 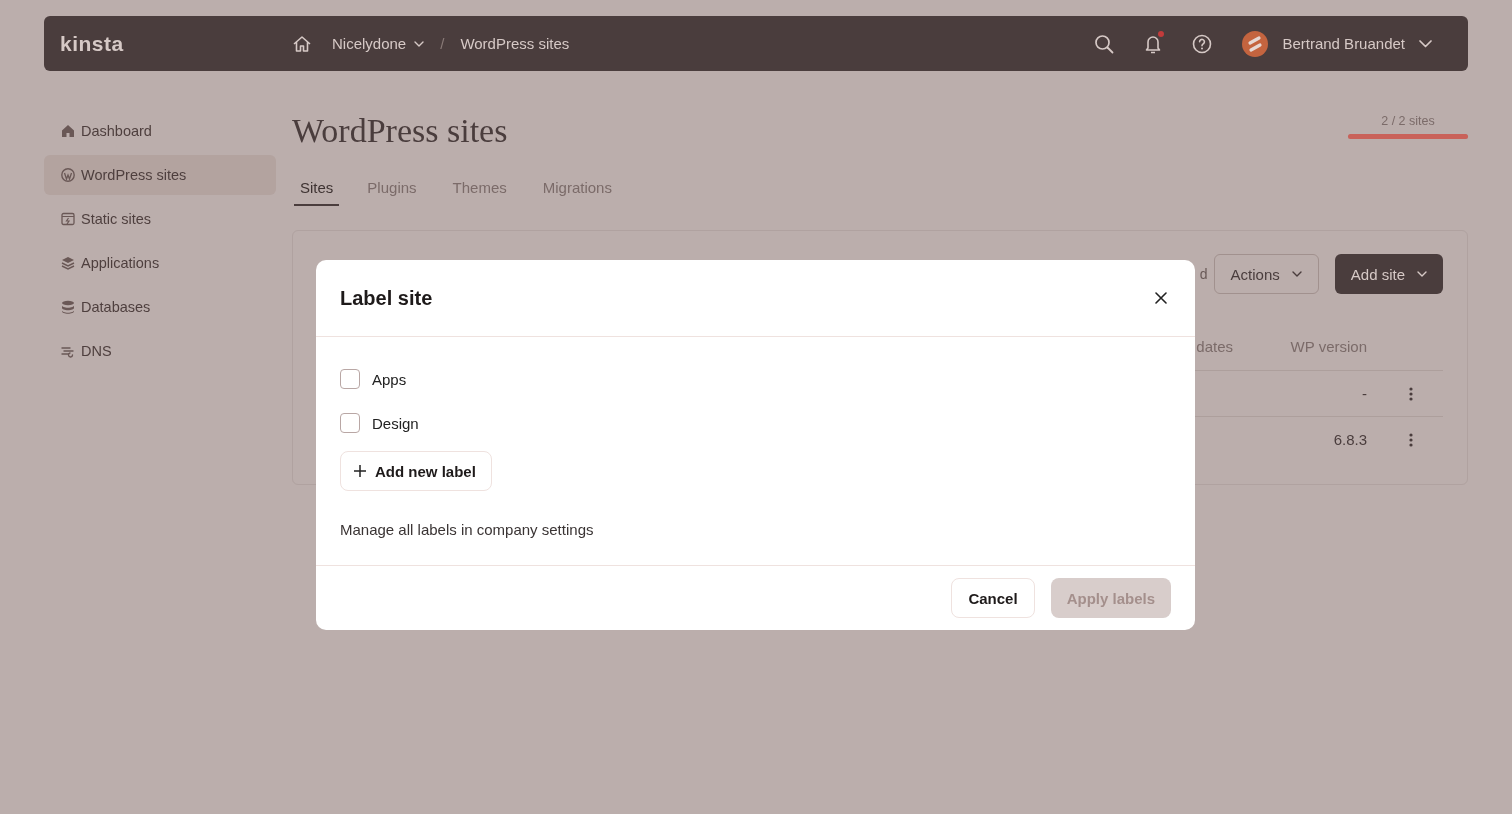 I want to click on checkbox-label: Apps, so click(x=389, y=379).